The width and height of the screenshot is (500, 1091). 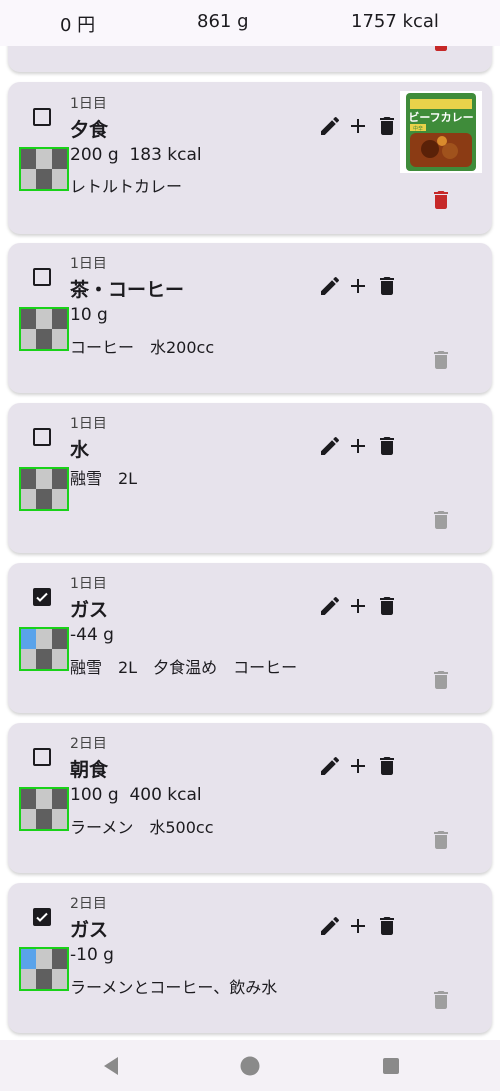 I want to click on note-text: ラーメンとコーヒー、飲み水, so click(x=174, y=987).